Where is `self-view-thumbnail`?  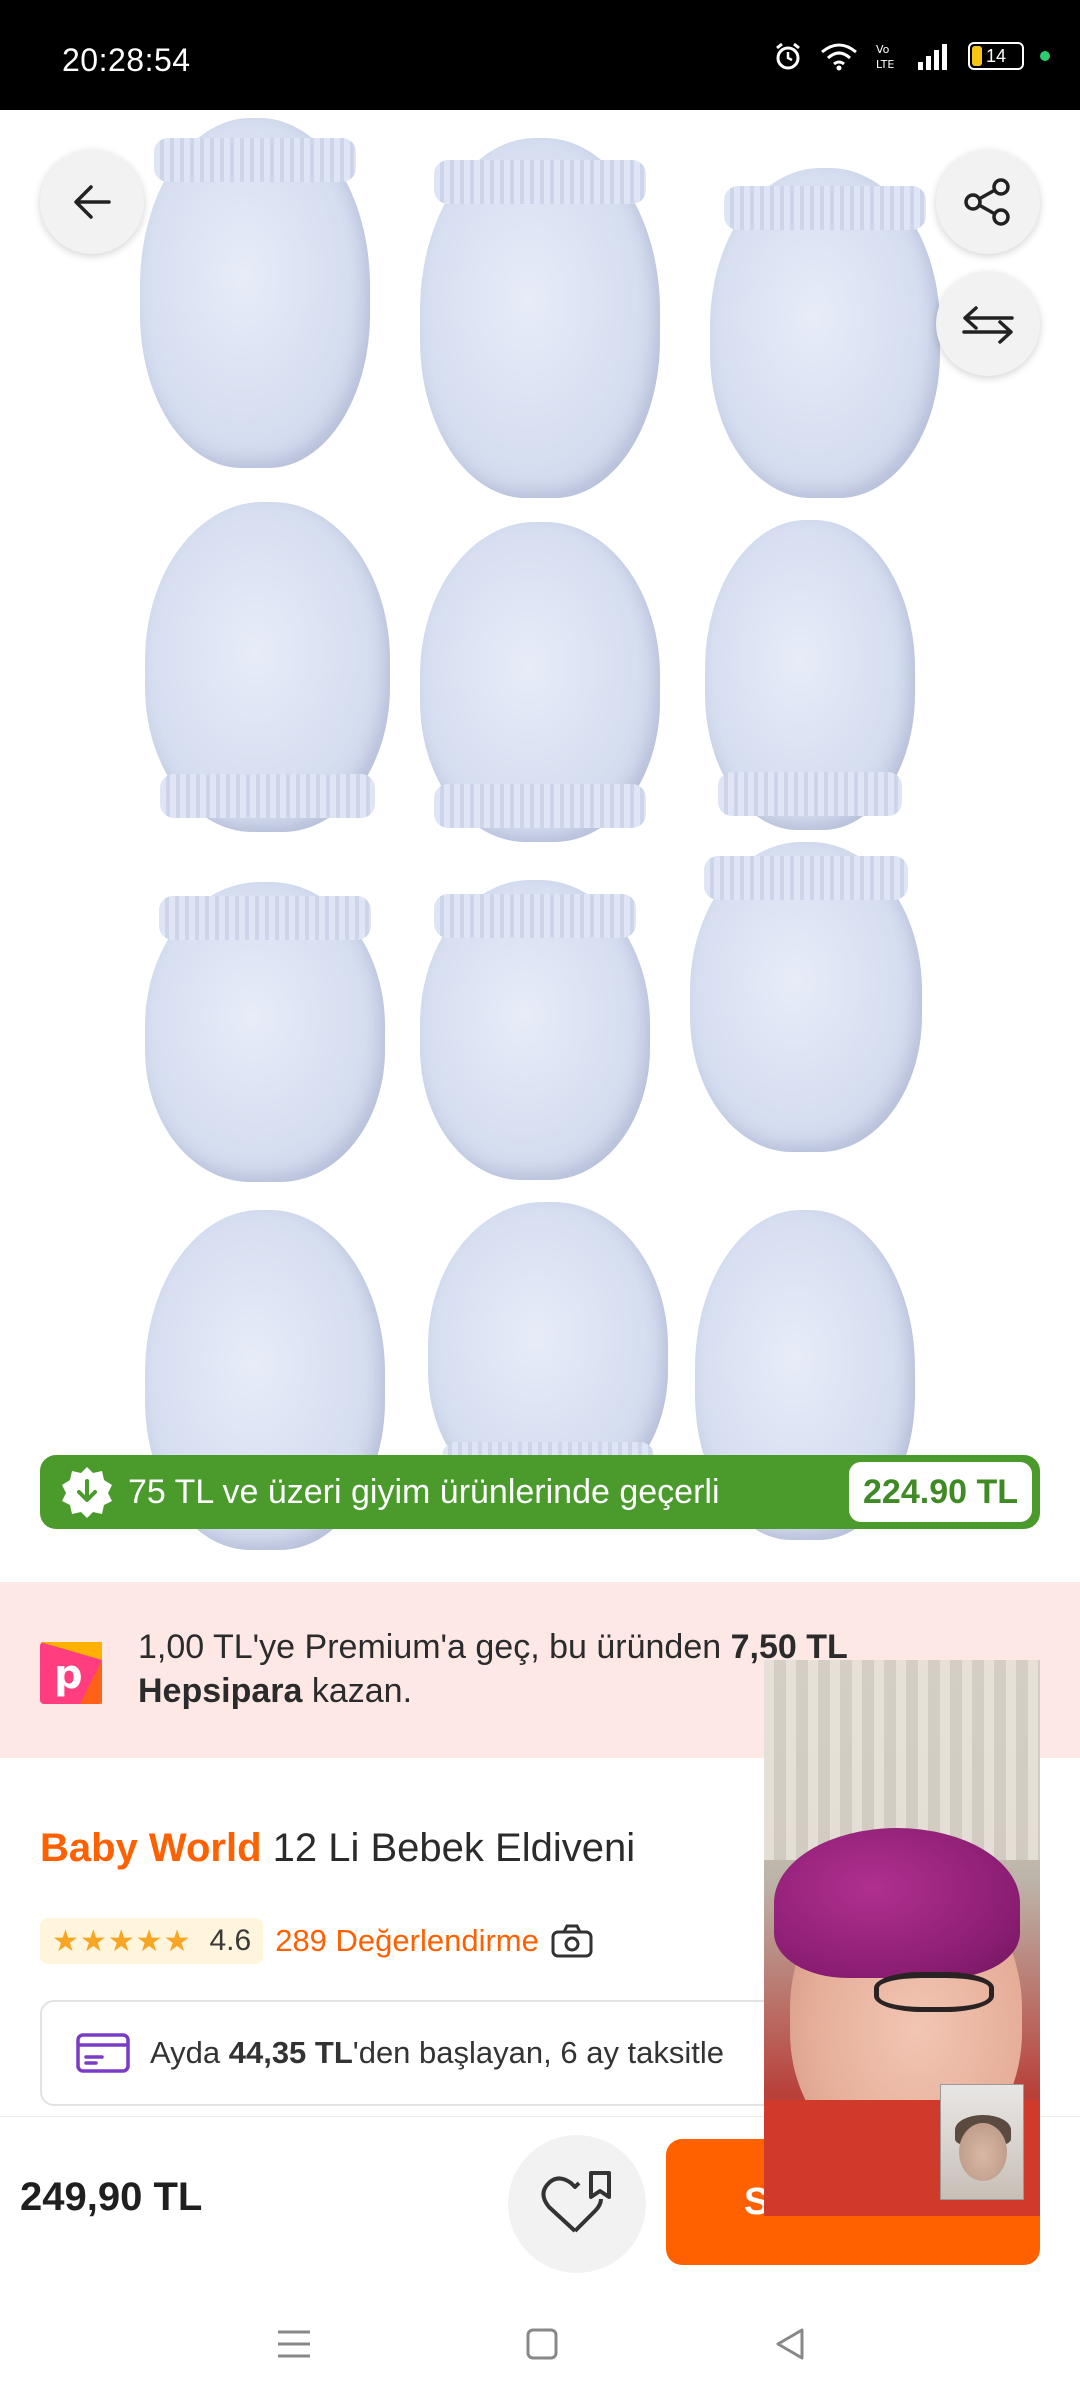 self-view-thumbnail is located at coordinates (982, 2142).